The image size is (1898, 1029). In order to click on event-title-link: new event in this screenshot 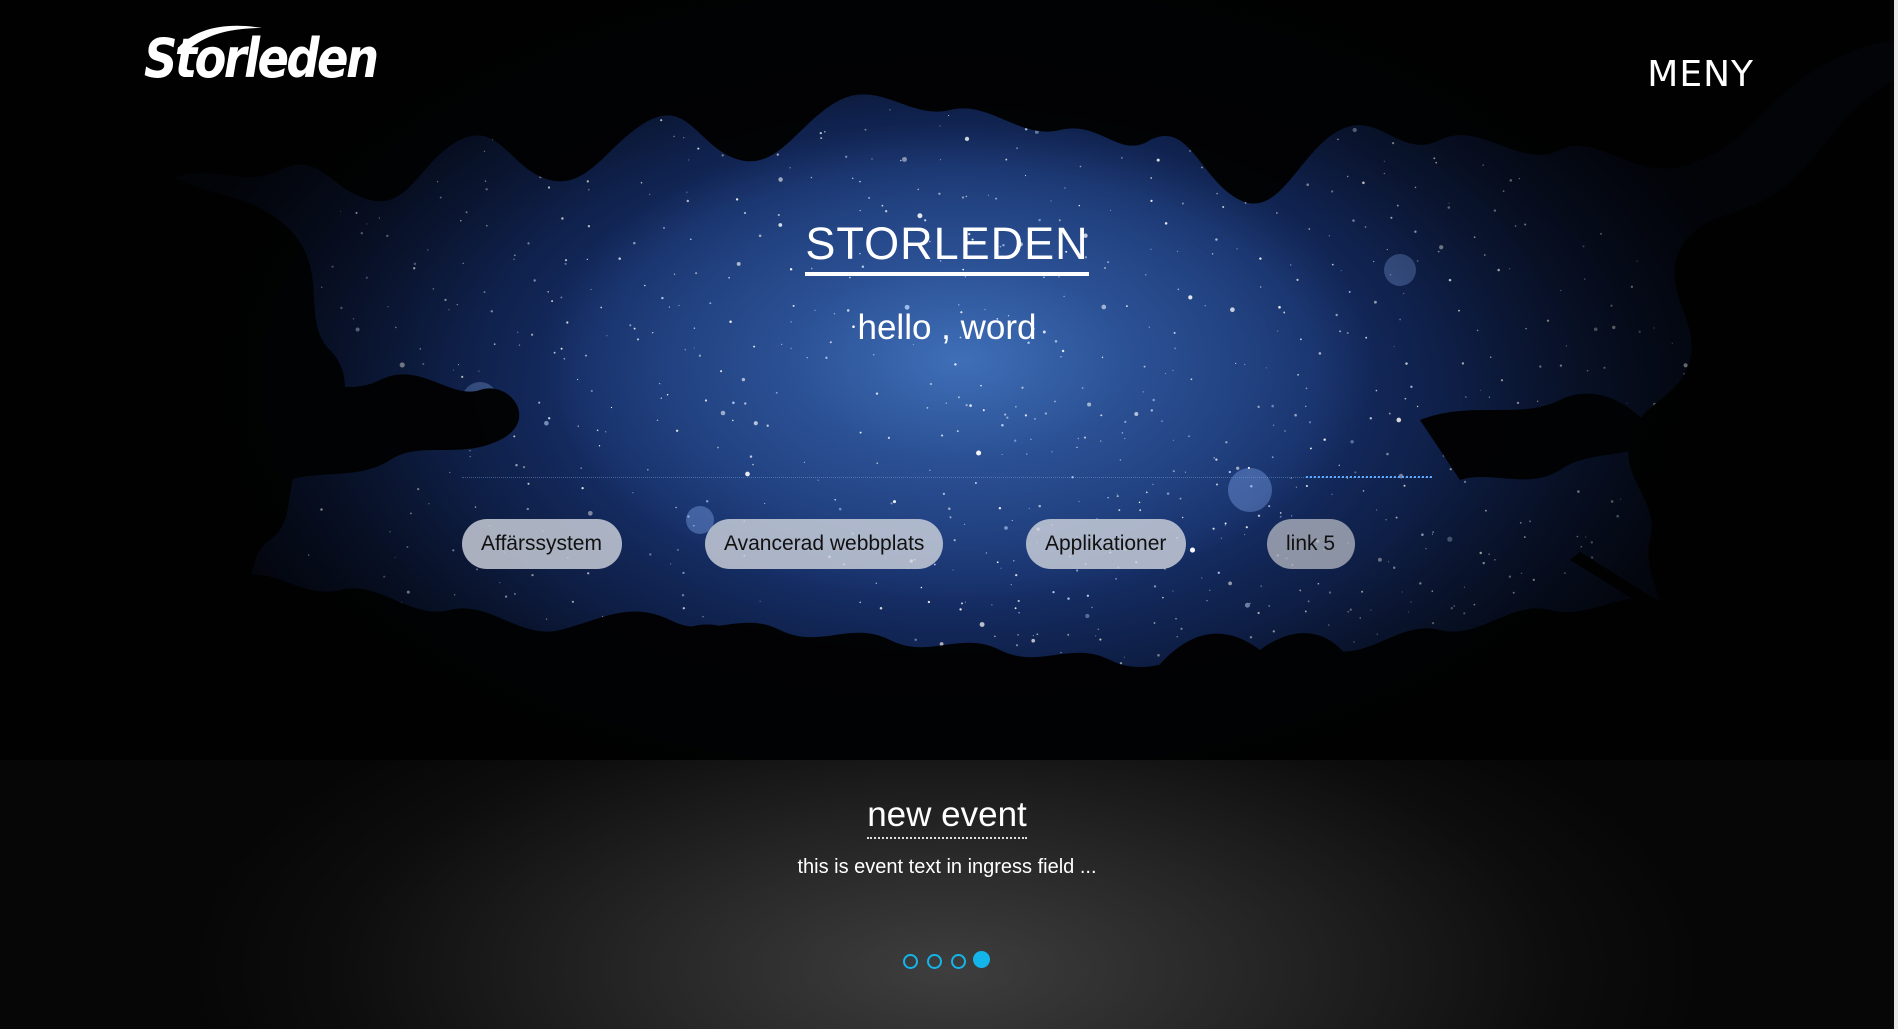, I will do `click(947, 817)`.